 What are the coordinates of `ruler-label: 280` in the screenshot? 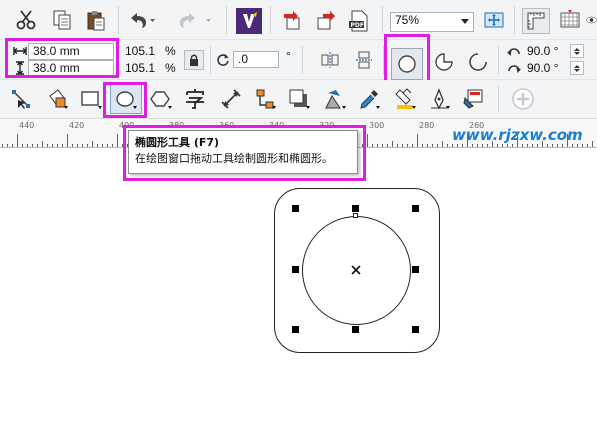 It's located at (427, 125).